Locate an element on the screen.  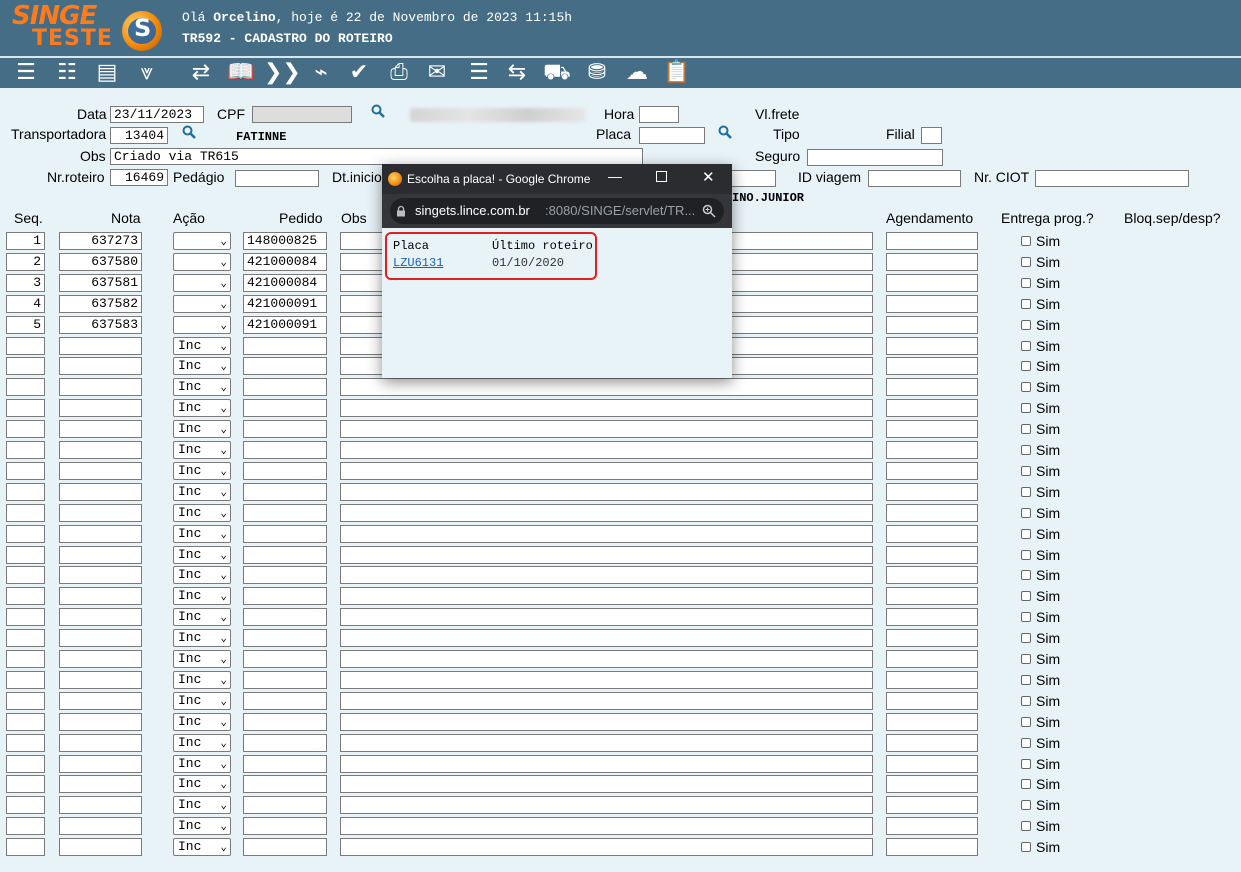
truck-icon: ⛟ is located at coordinates (557, 73).